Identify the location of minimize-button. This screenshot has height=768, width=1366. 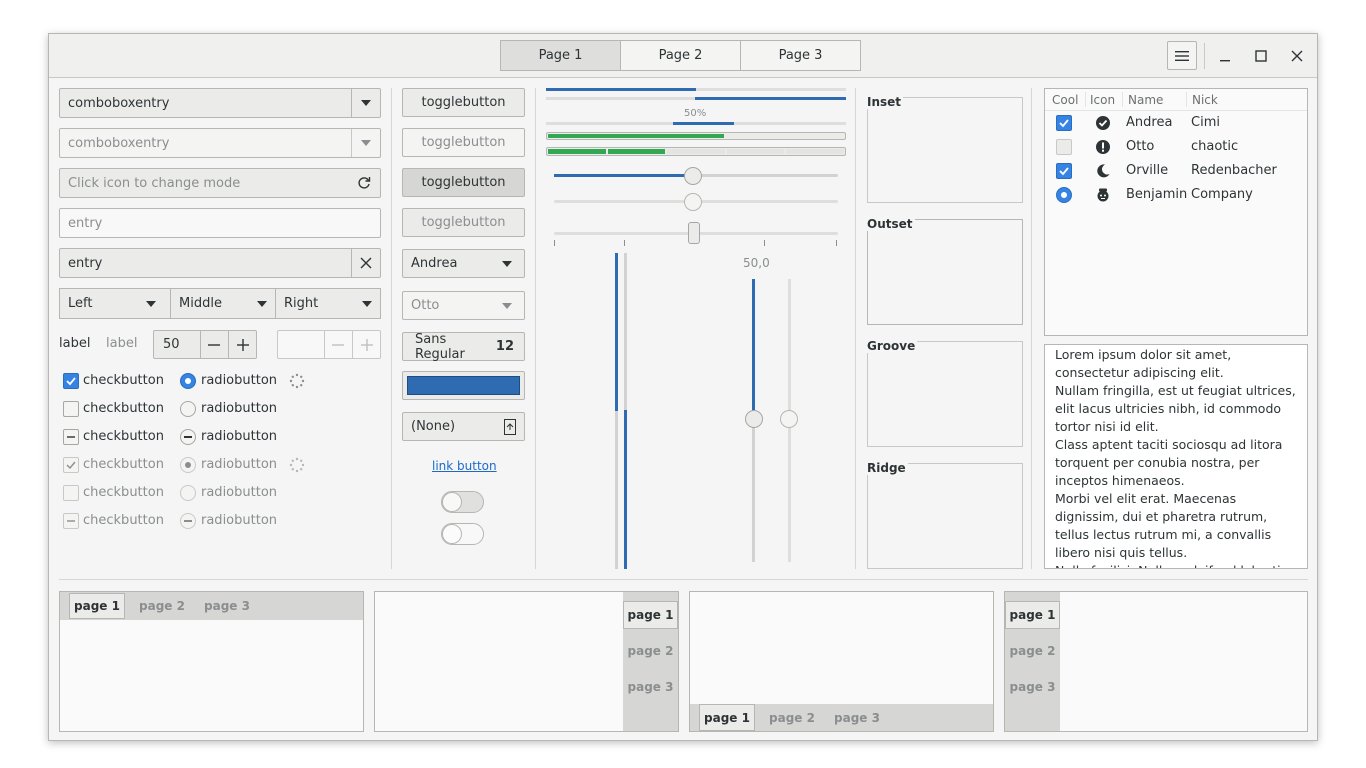
(1225, 56).